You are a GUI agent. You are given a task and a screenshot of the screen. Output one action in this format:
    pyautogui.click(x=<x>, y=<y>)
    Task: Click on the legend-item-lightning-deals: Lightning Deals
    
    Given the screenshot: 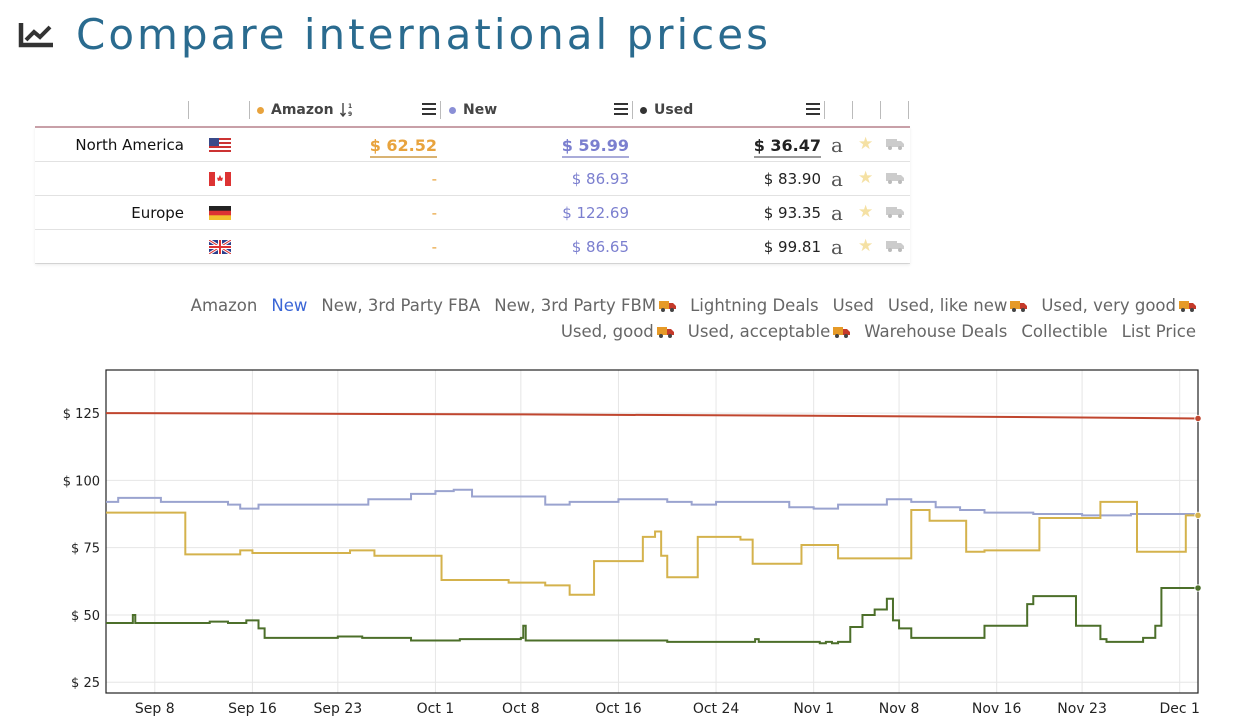 What is the action you would take?
    pyautogui.click(x=754, y=305)
    